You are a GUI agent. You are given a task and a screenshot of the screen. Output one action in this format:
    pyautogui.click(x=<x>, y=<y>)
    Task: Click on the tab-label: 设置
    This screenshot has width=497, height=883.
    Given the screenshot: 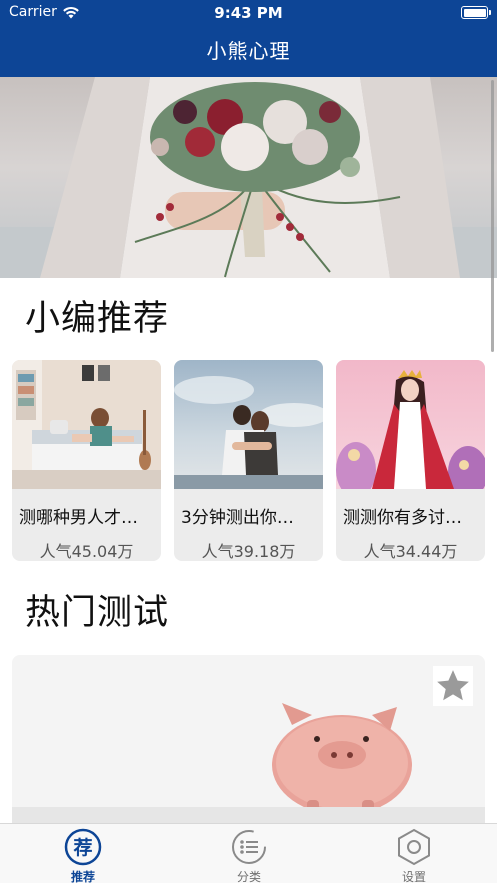 What is the action you would take?
    pyautogui.click(x=413, y=876)
    